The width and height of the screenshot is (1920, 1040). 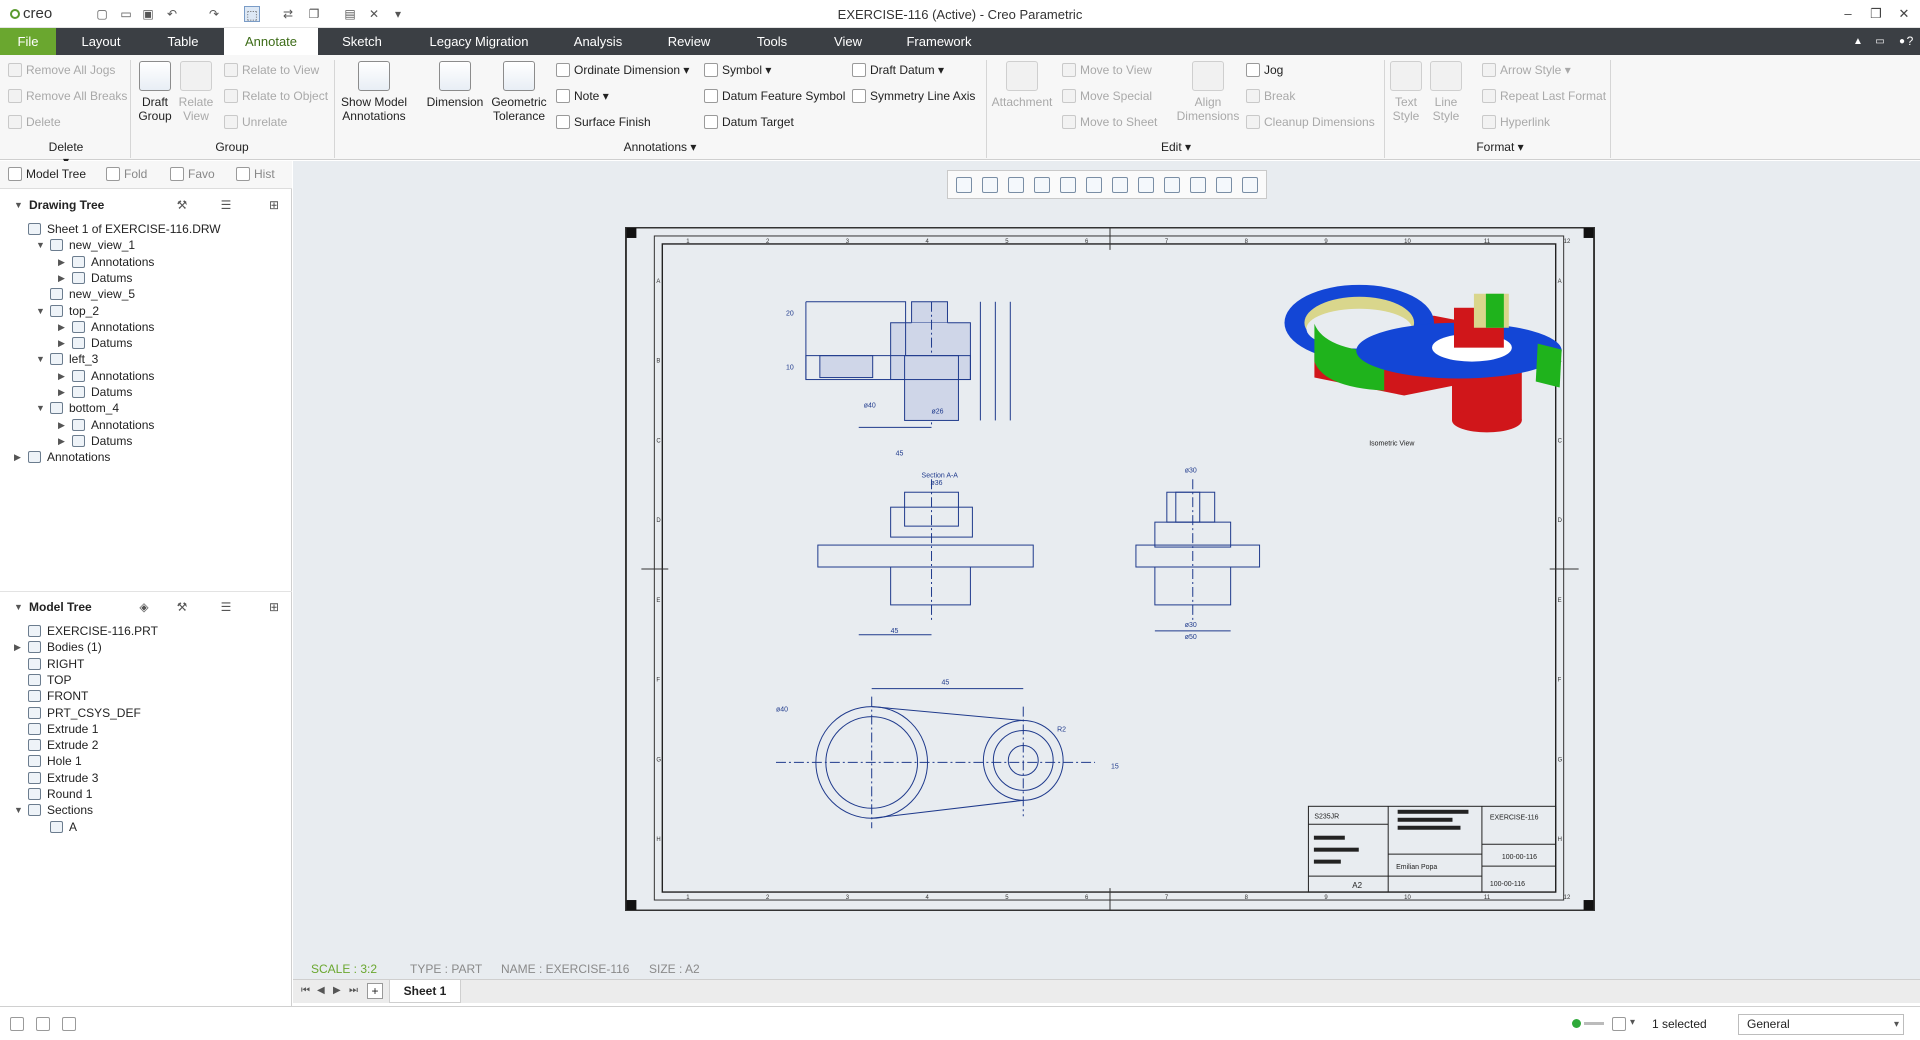 I want to click on browser-toggle-icon, so click(x=43, y=1024).